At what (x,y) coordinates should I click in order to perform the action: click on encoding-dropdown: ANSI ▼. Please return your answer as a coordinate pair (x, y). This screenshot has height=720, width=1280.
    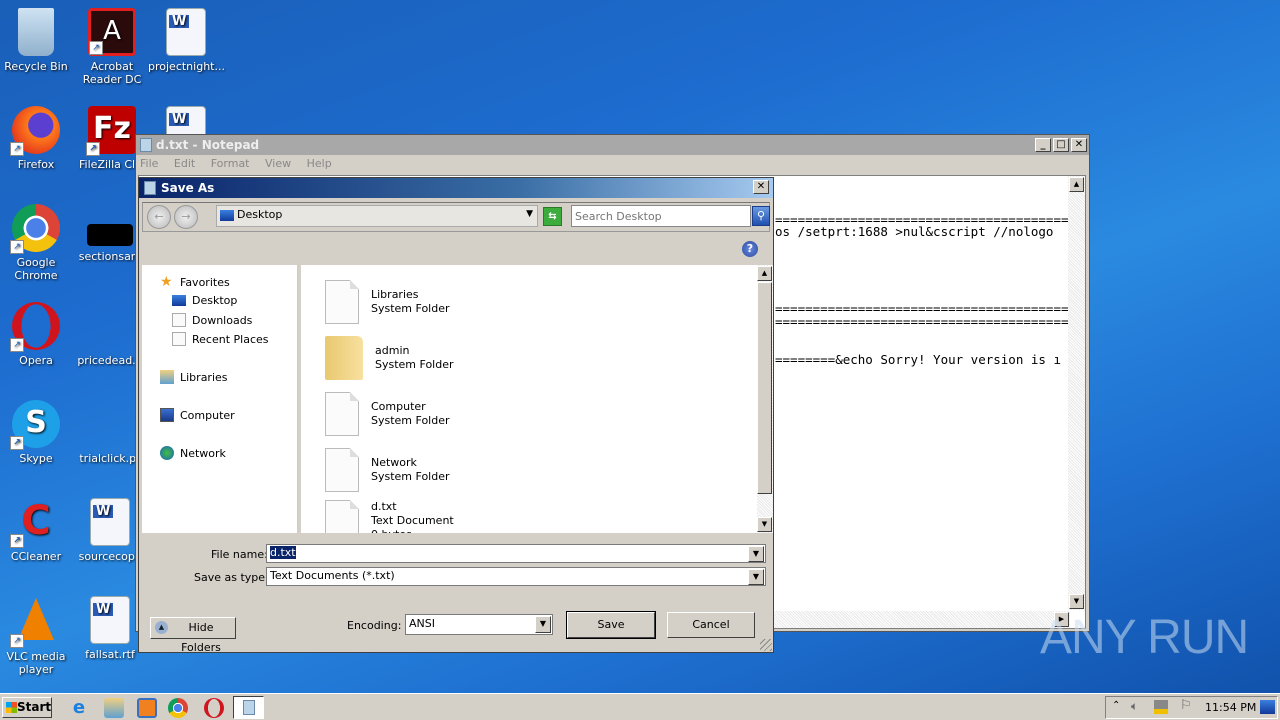
    Looking at the image, I should click on (479, 624).